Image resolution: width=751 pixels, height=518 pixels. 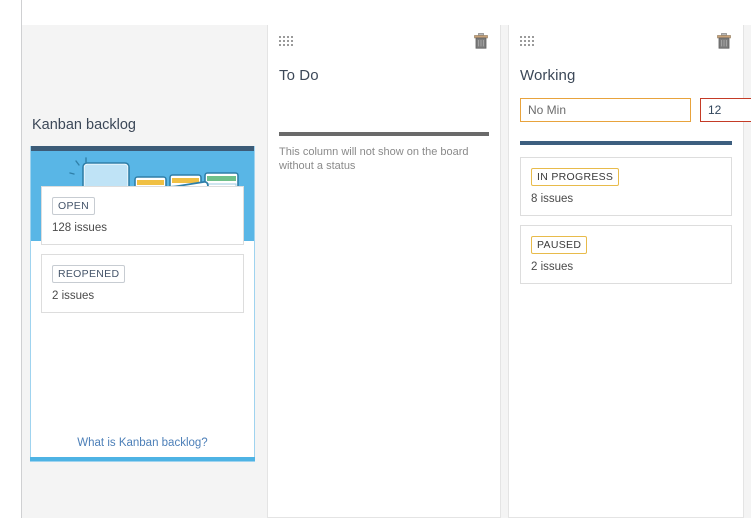 I want to click on column-status-list, so click(x=384, y=179).